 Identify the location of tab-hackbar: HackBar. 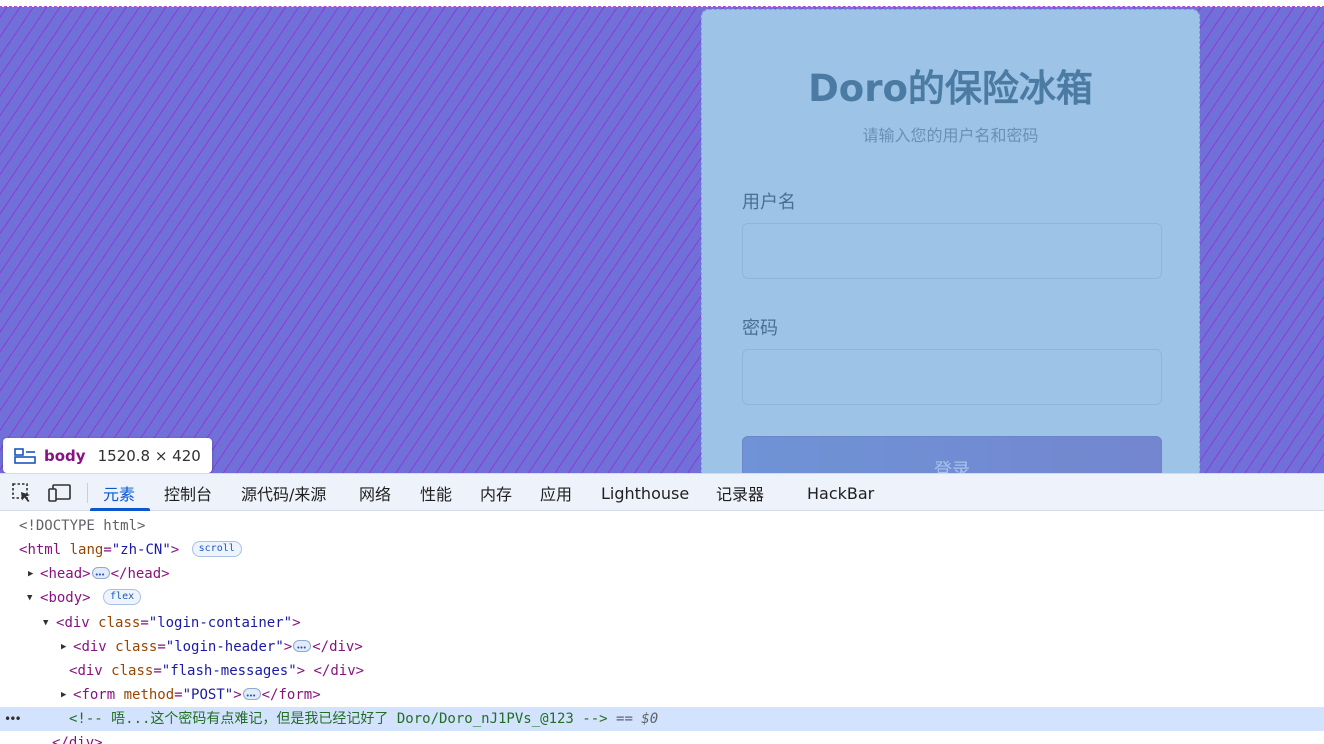
(840, 493).